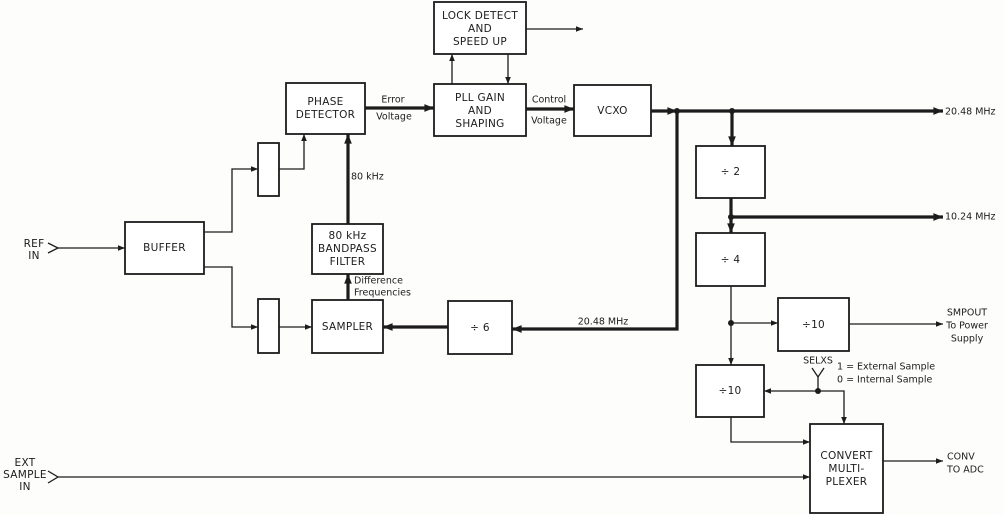 Image resolution: width=1004 pixels, height=515 pixels. I want to click on conv-label-line2: TO ADC, so click(965, 470).